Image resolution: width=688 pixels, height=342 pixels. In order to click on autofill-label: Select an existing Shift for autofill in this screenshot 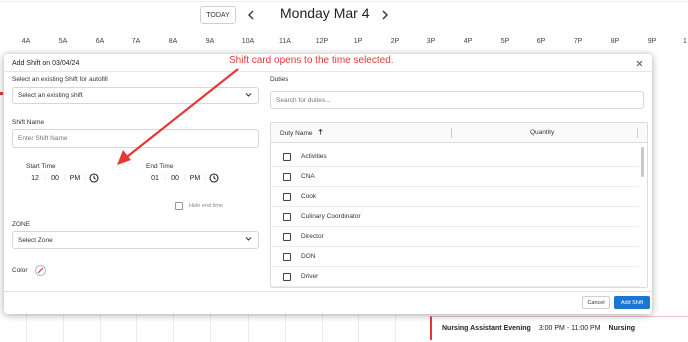, I will do `click(60, 79)`.